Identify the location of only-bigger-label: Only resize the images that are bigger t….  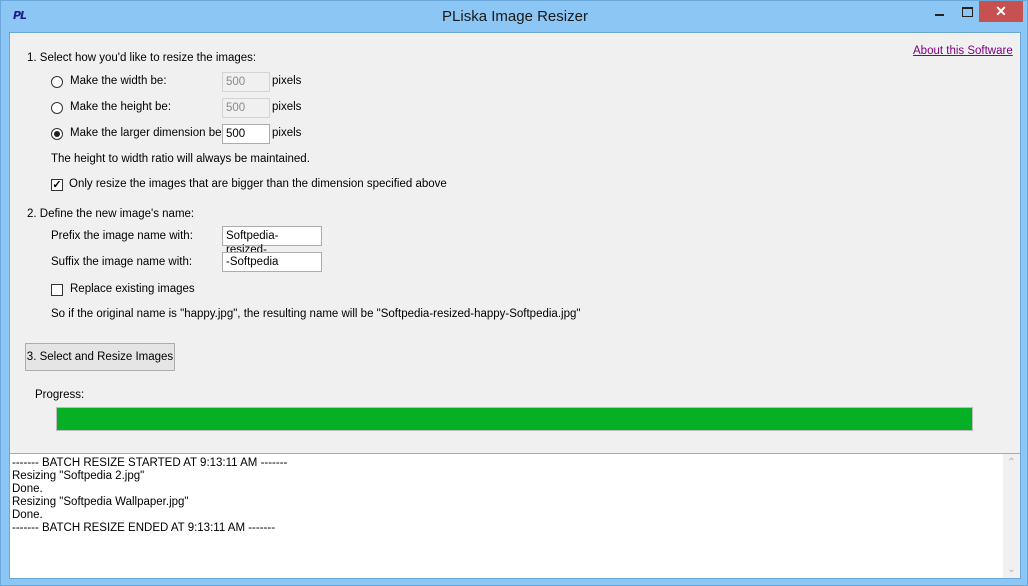
(258, 184).